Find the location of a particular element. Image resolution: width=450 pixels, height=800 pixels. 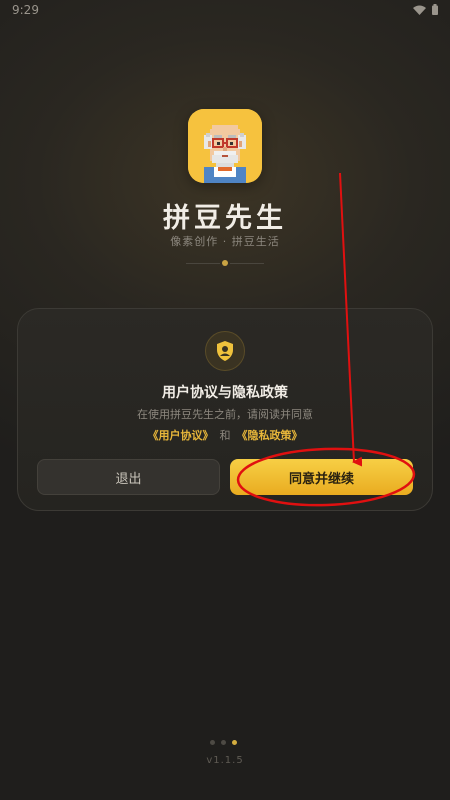

status-bar: 9:29 is located at coordinates (225, 11).